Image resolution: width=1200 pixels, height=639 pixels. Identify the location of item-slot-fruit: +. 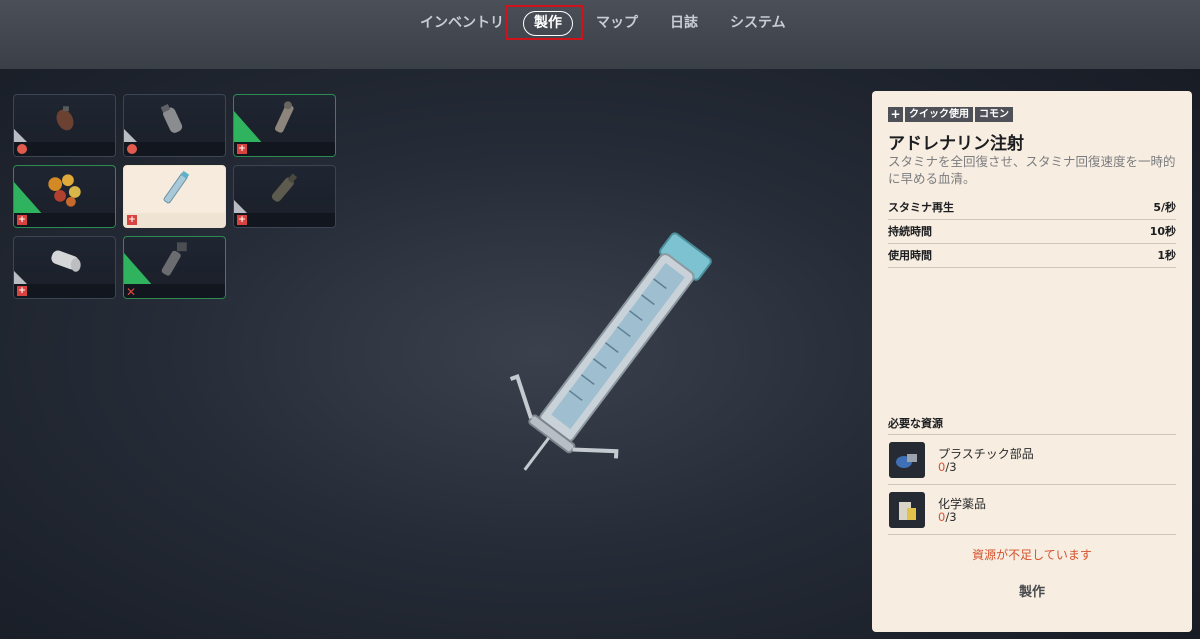
(64, 196).